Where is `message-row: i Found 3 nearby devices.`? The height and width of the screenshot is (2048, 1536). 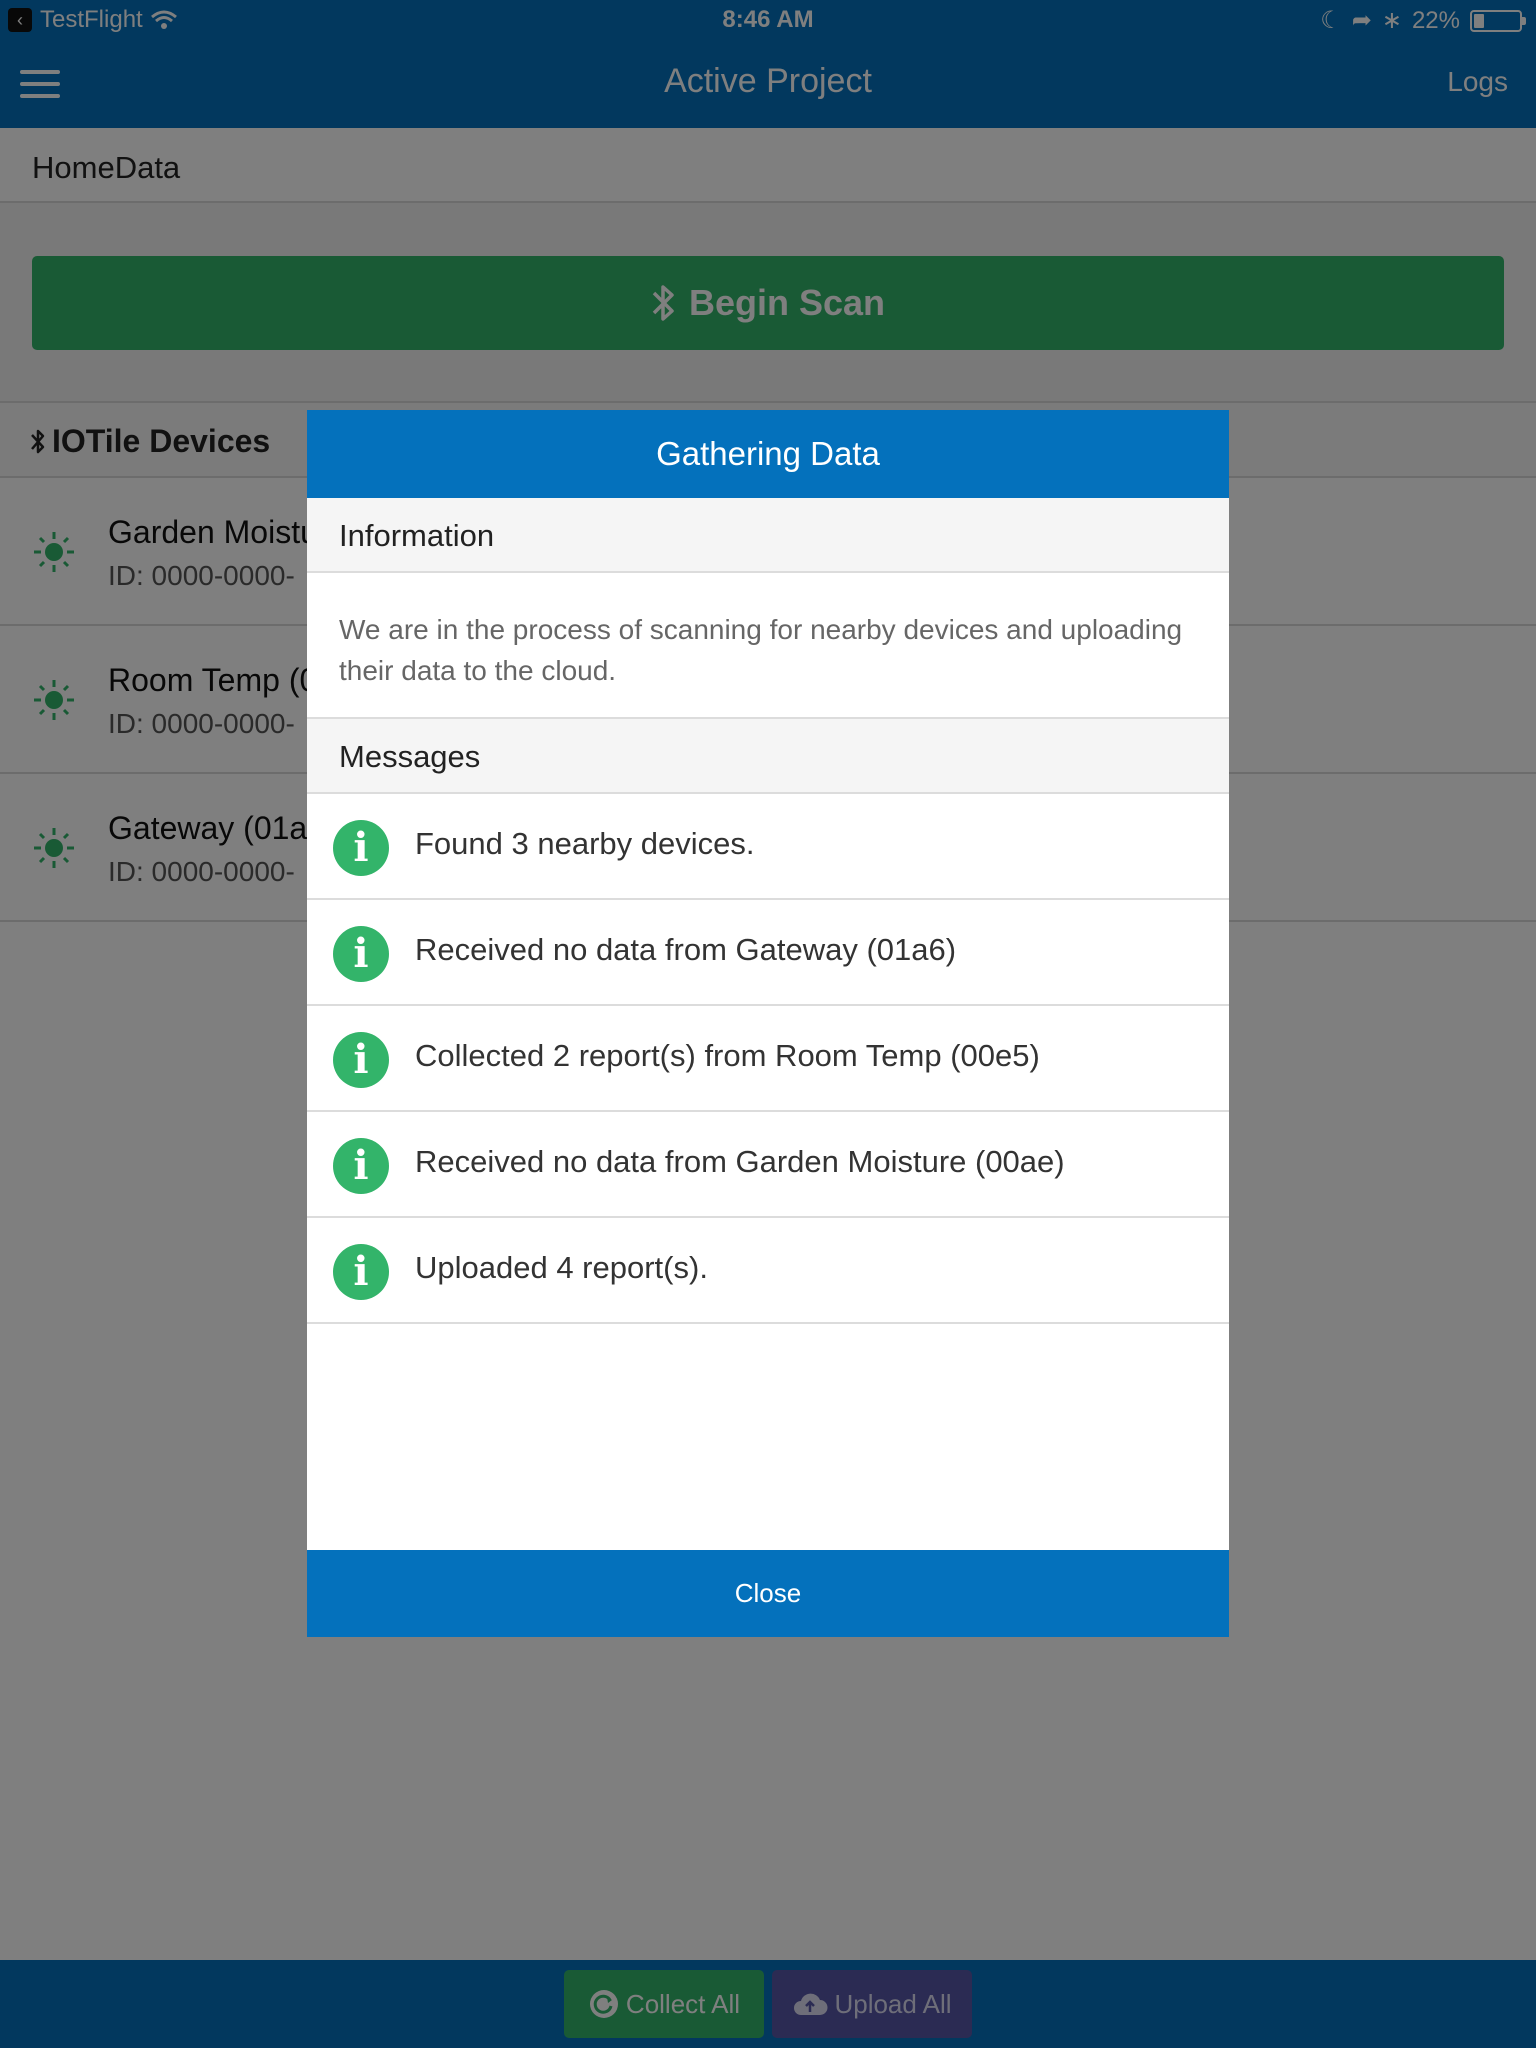 message-row: i Found 3 nearby devices. is located at coordinates (768, 847).